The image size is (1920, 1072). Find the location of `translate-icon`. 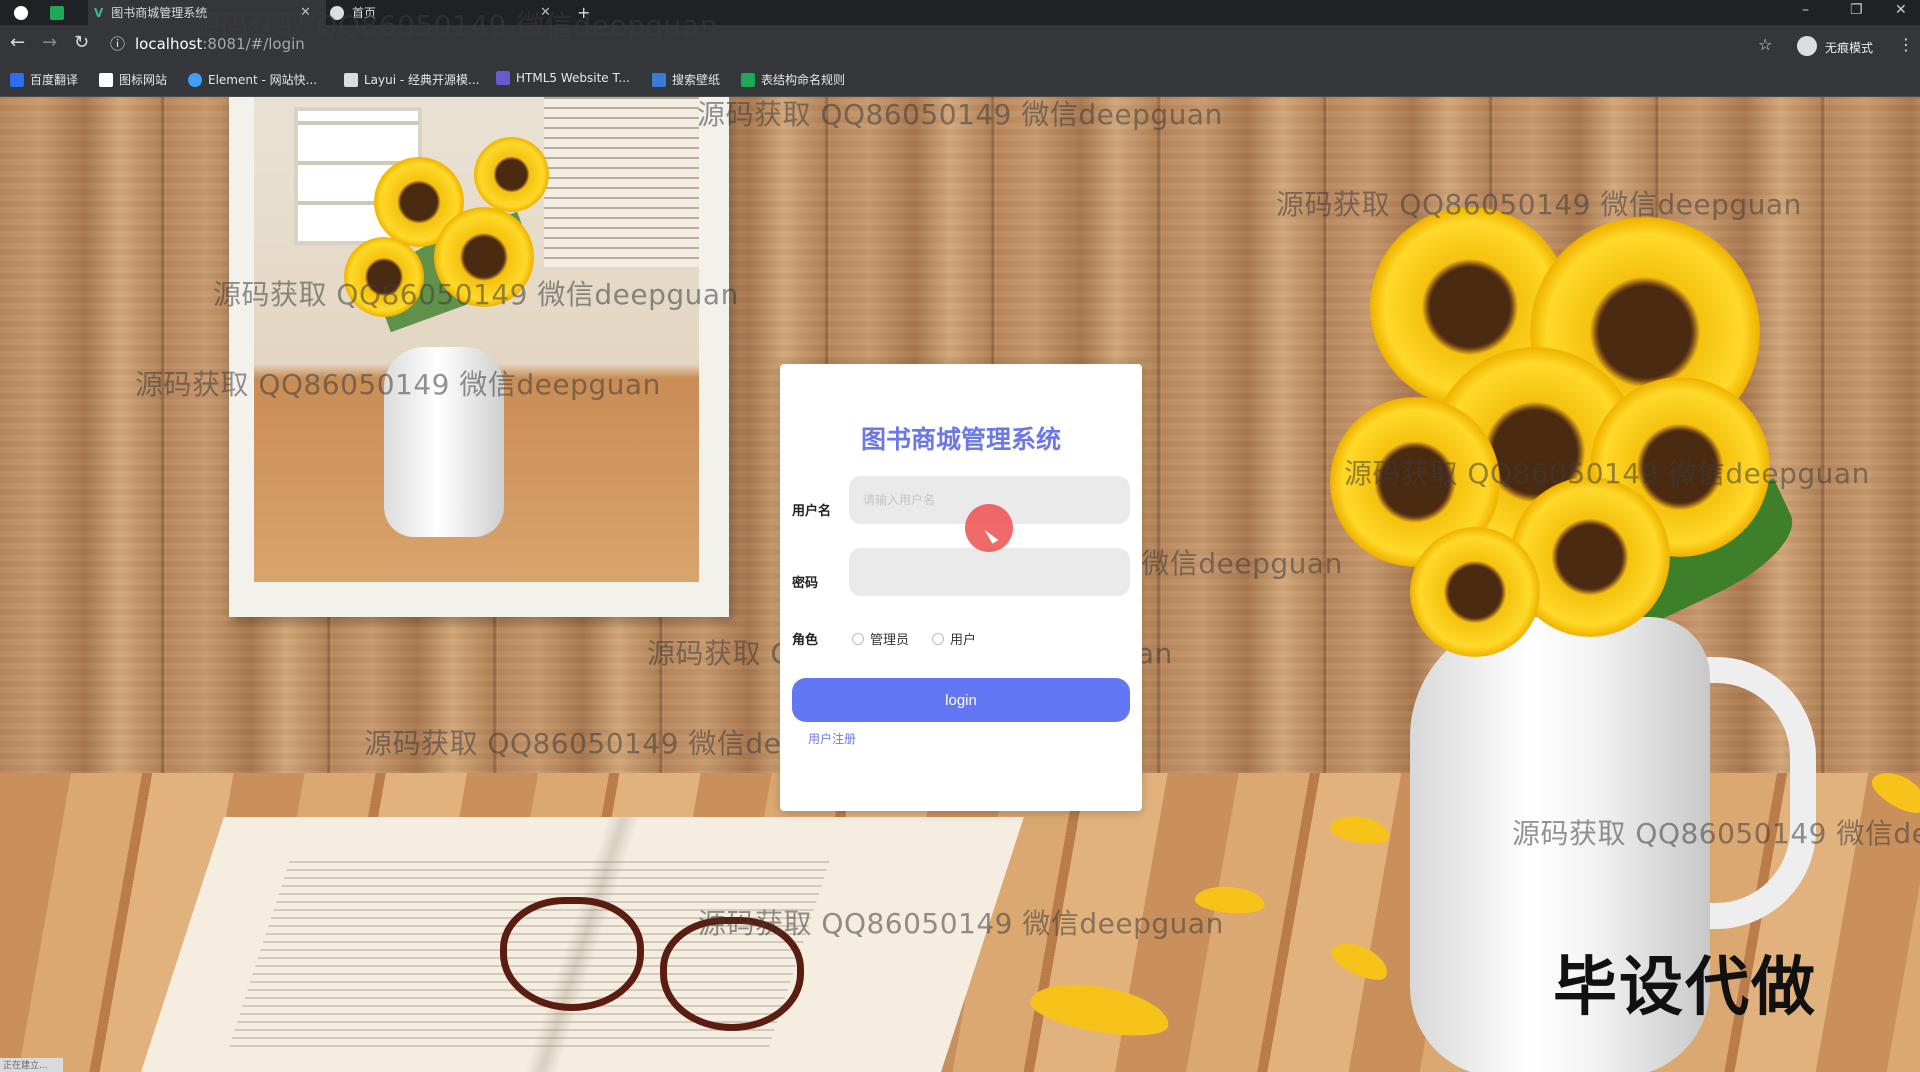

translate-icon is located at coordinates (17, 79).